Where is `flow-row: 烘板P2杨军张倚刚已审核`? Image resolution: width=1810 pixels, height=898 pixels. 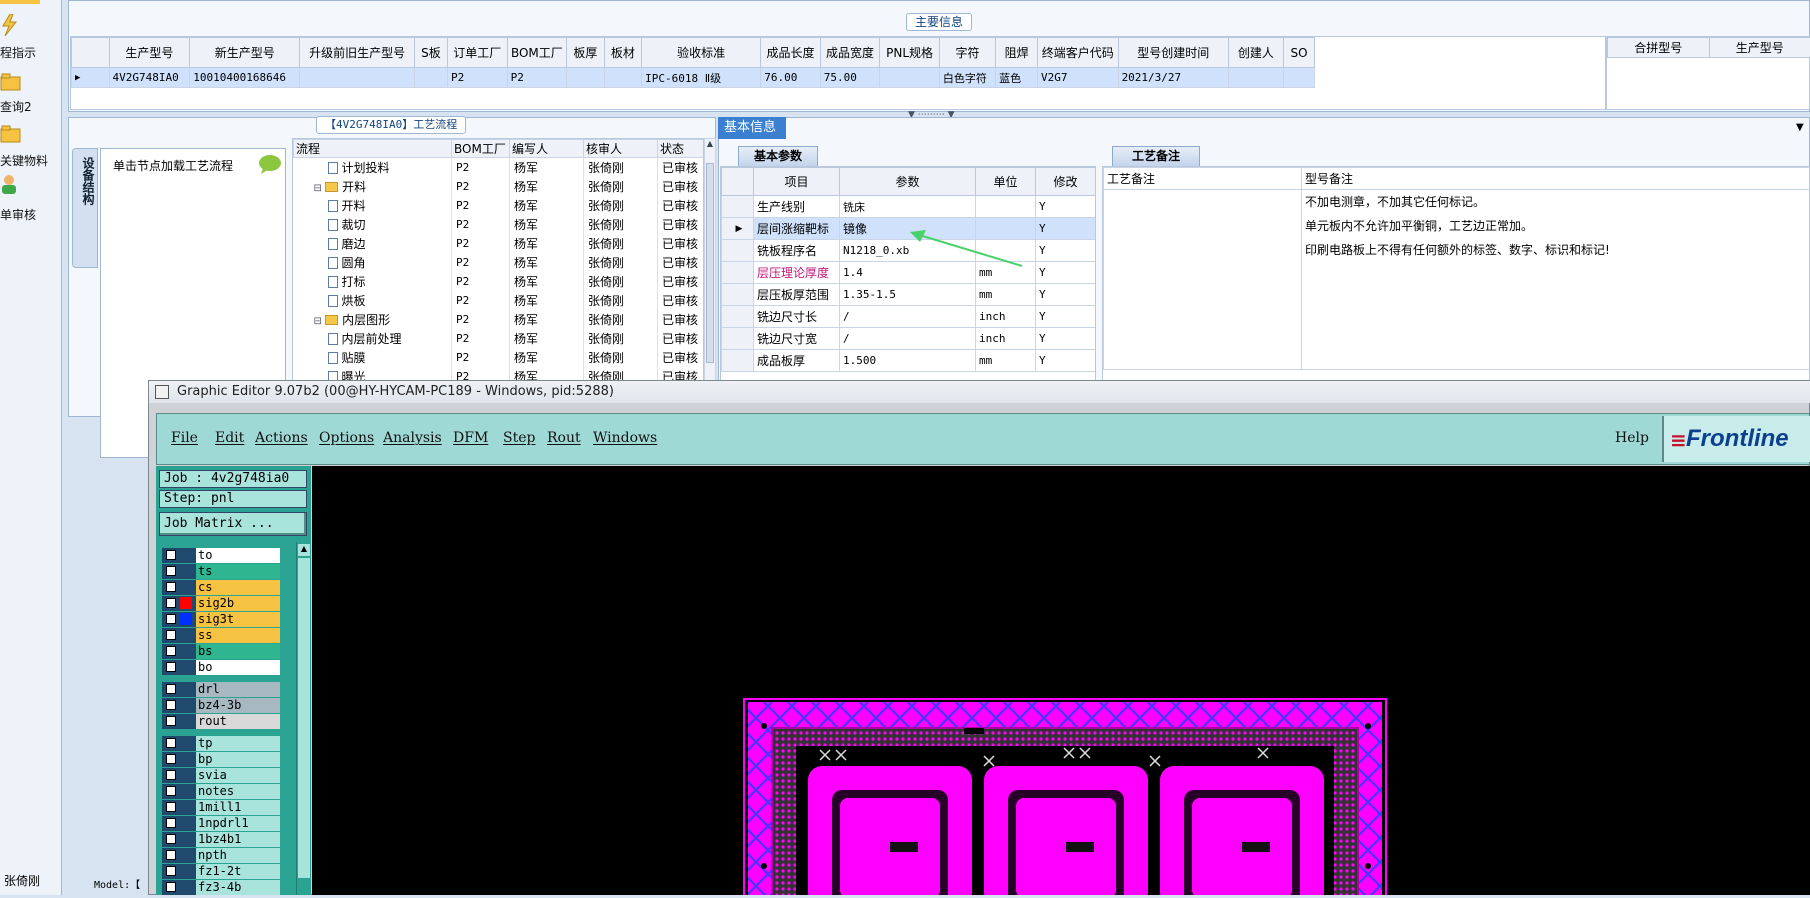 flow-row: 烘板P2杨军张倚刚已审核 is located at coordinates (499, 300).